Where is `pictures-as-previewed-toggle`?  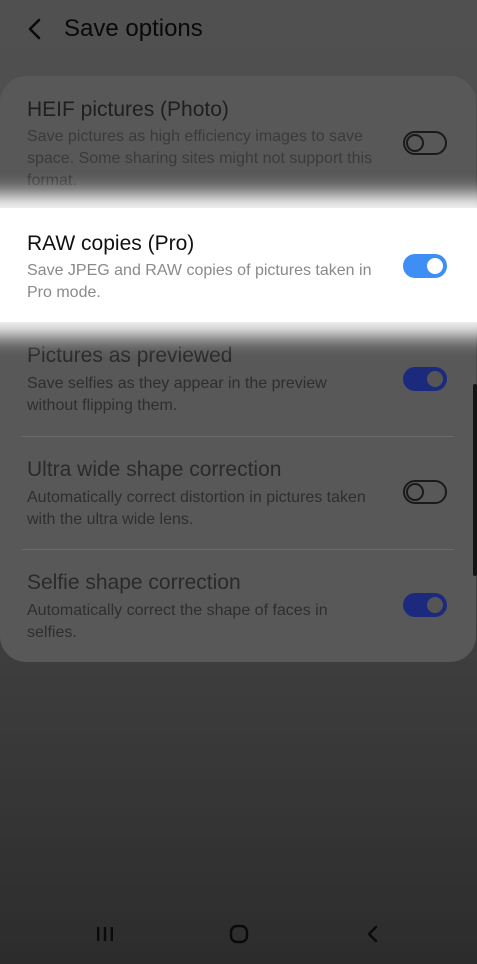 pictures-as-previewed-toggle is located at coordinates (425, 379).